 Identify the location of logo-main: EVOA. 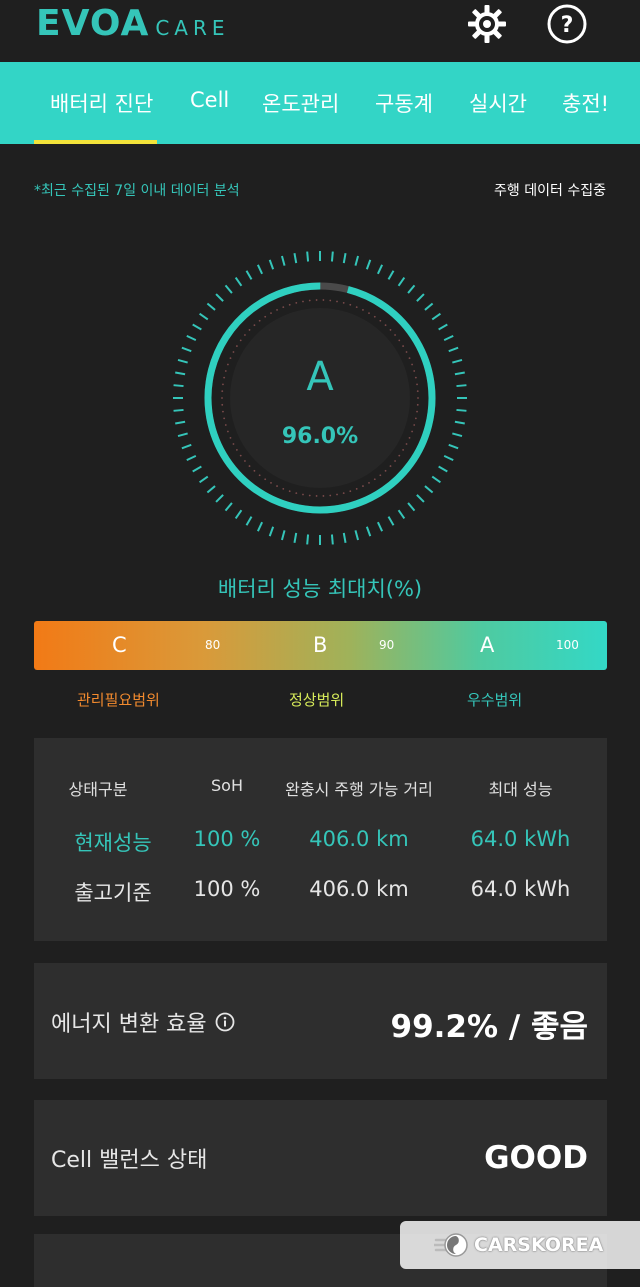
(93, 23).